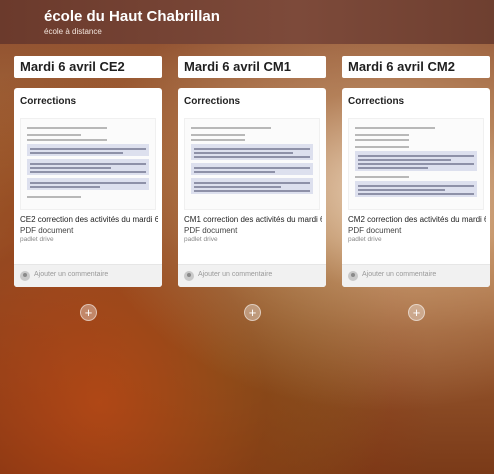  I want to click on column-title-cm2: Mardi 6 avril CM2, so click(416, 67).